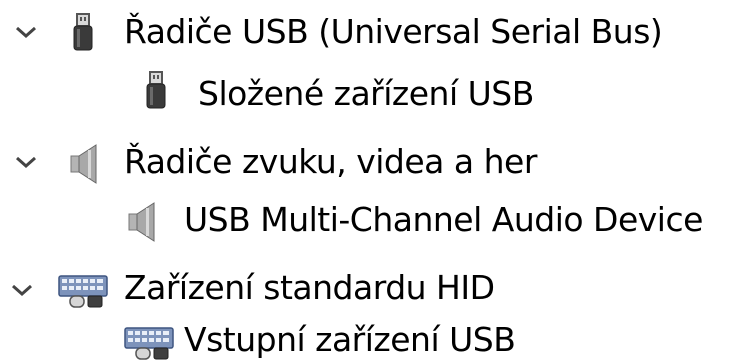  What do you see at coordinates (393, 31) in the screenshot?
I see `tree-category-label: Řadiče USB (Universal Serial Bus)` at bounding box center [393, 31].